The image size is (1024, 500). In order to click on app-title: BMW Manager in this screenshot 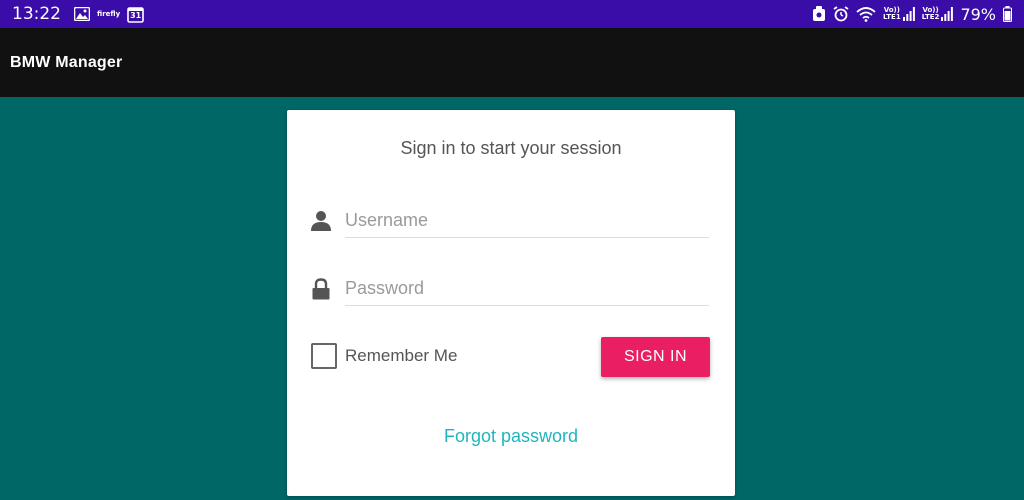, I will do `click(66, 62)`.